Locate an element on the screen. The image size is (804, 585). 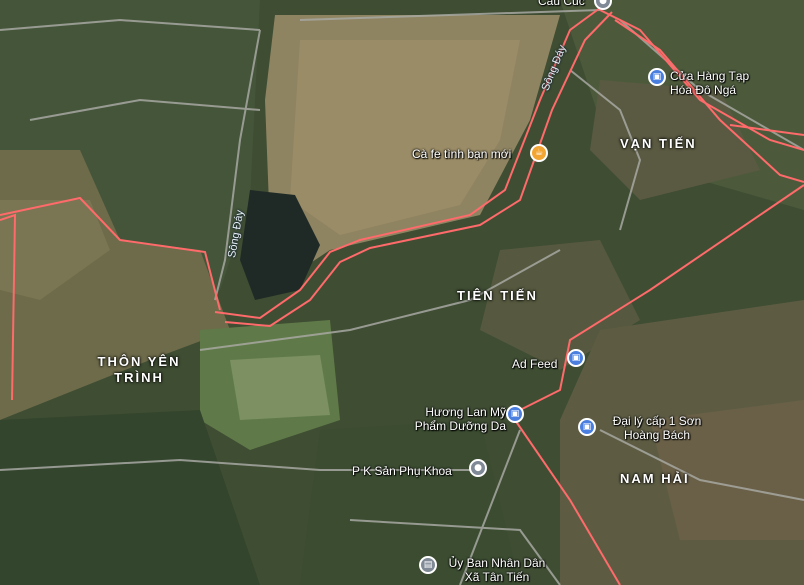
map-pin-icon: ● is located at coordinates (478, 468).